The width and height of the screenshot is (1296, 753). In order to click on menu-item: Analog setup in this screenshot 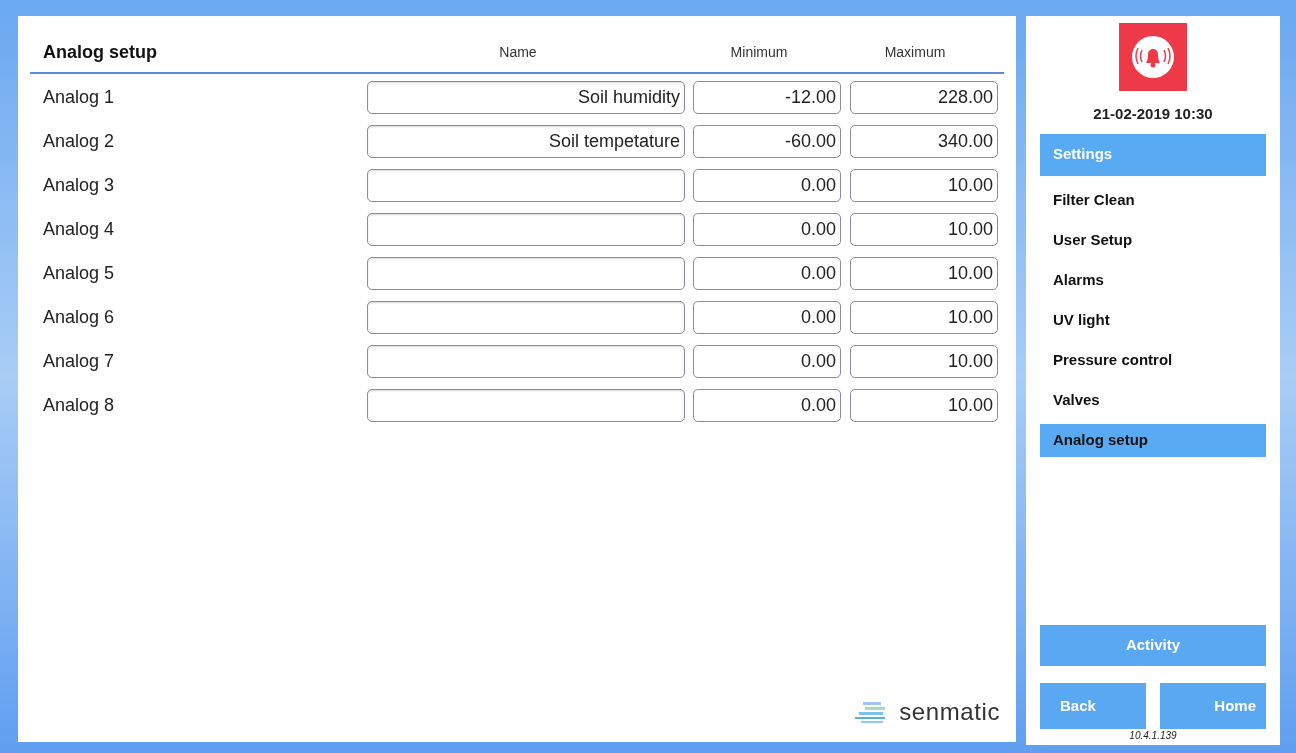, I will do `click(1153, 440)`.